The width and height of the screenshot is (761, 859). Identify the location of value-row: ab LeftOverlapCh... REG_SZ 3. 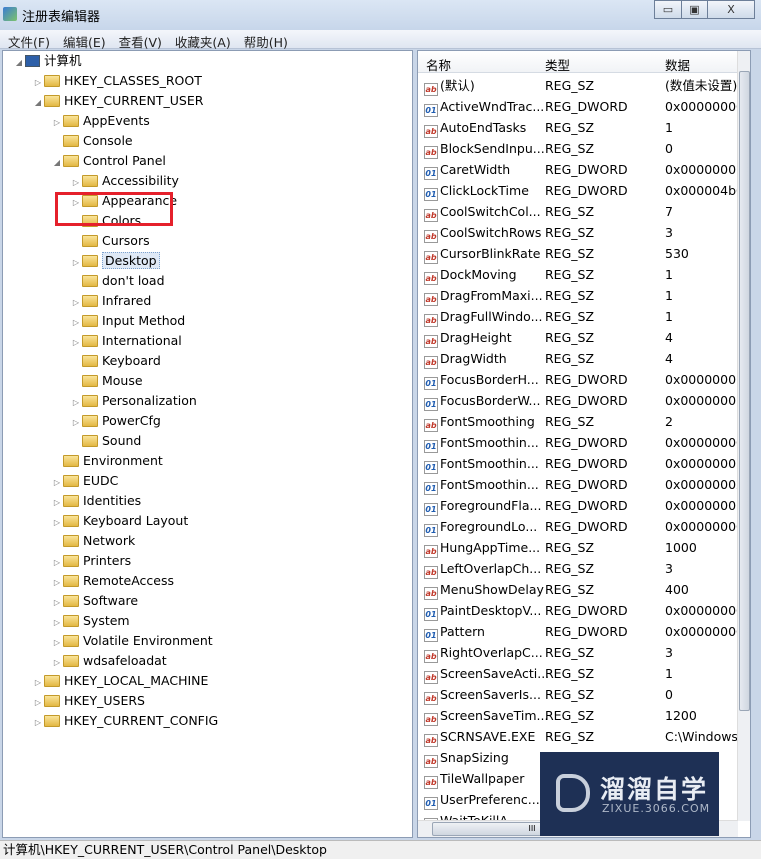
(578, 568).